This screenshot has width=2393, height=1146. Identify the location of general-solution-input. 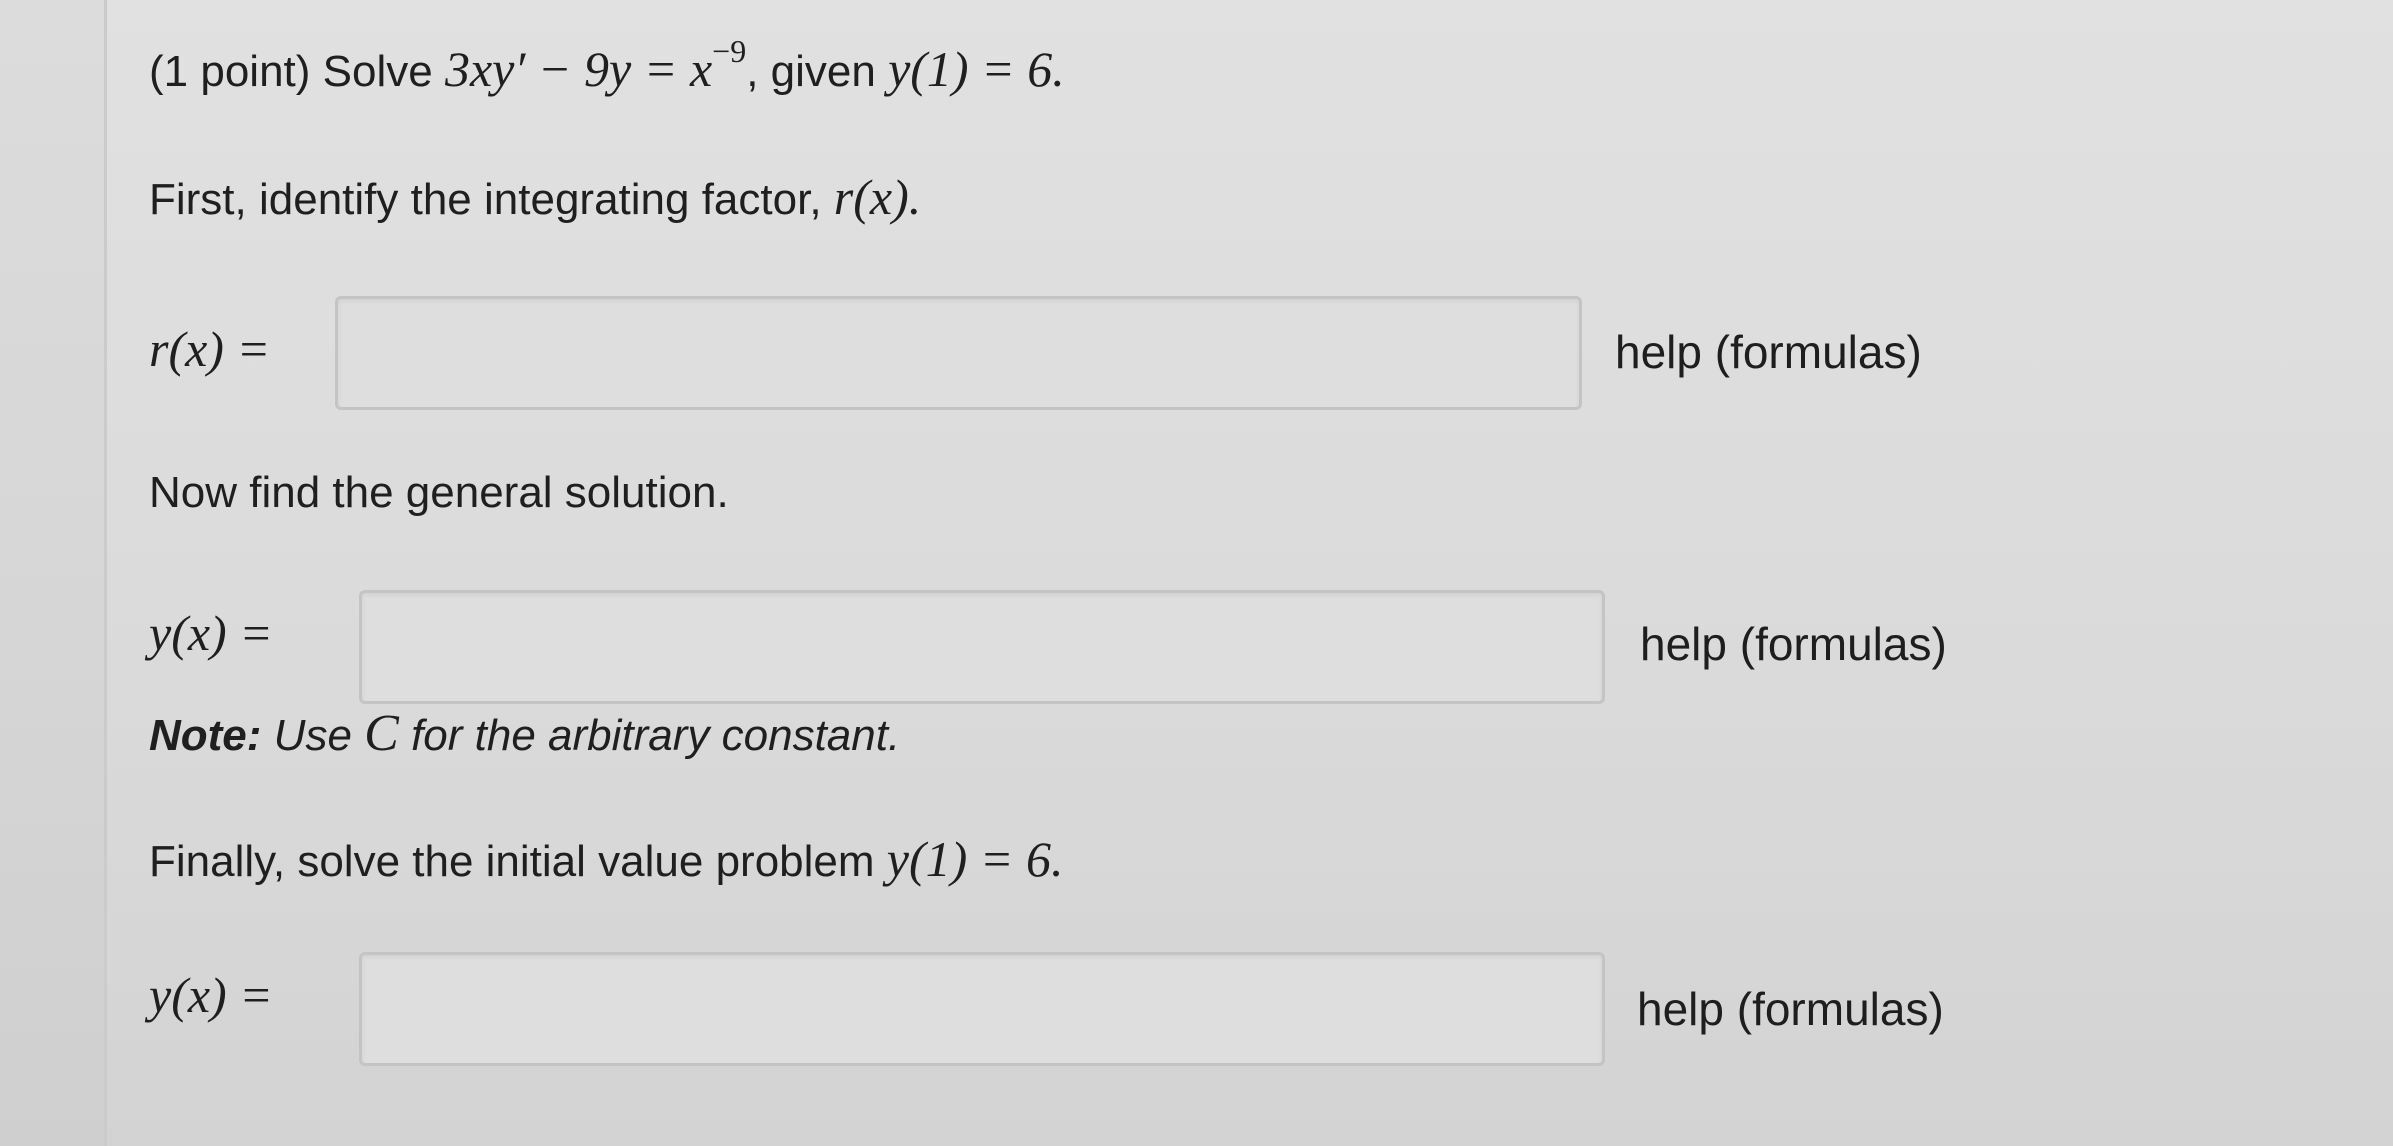
(982, 647).